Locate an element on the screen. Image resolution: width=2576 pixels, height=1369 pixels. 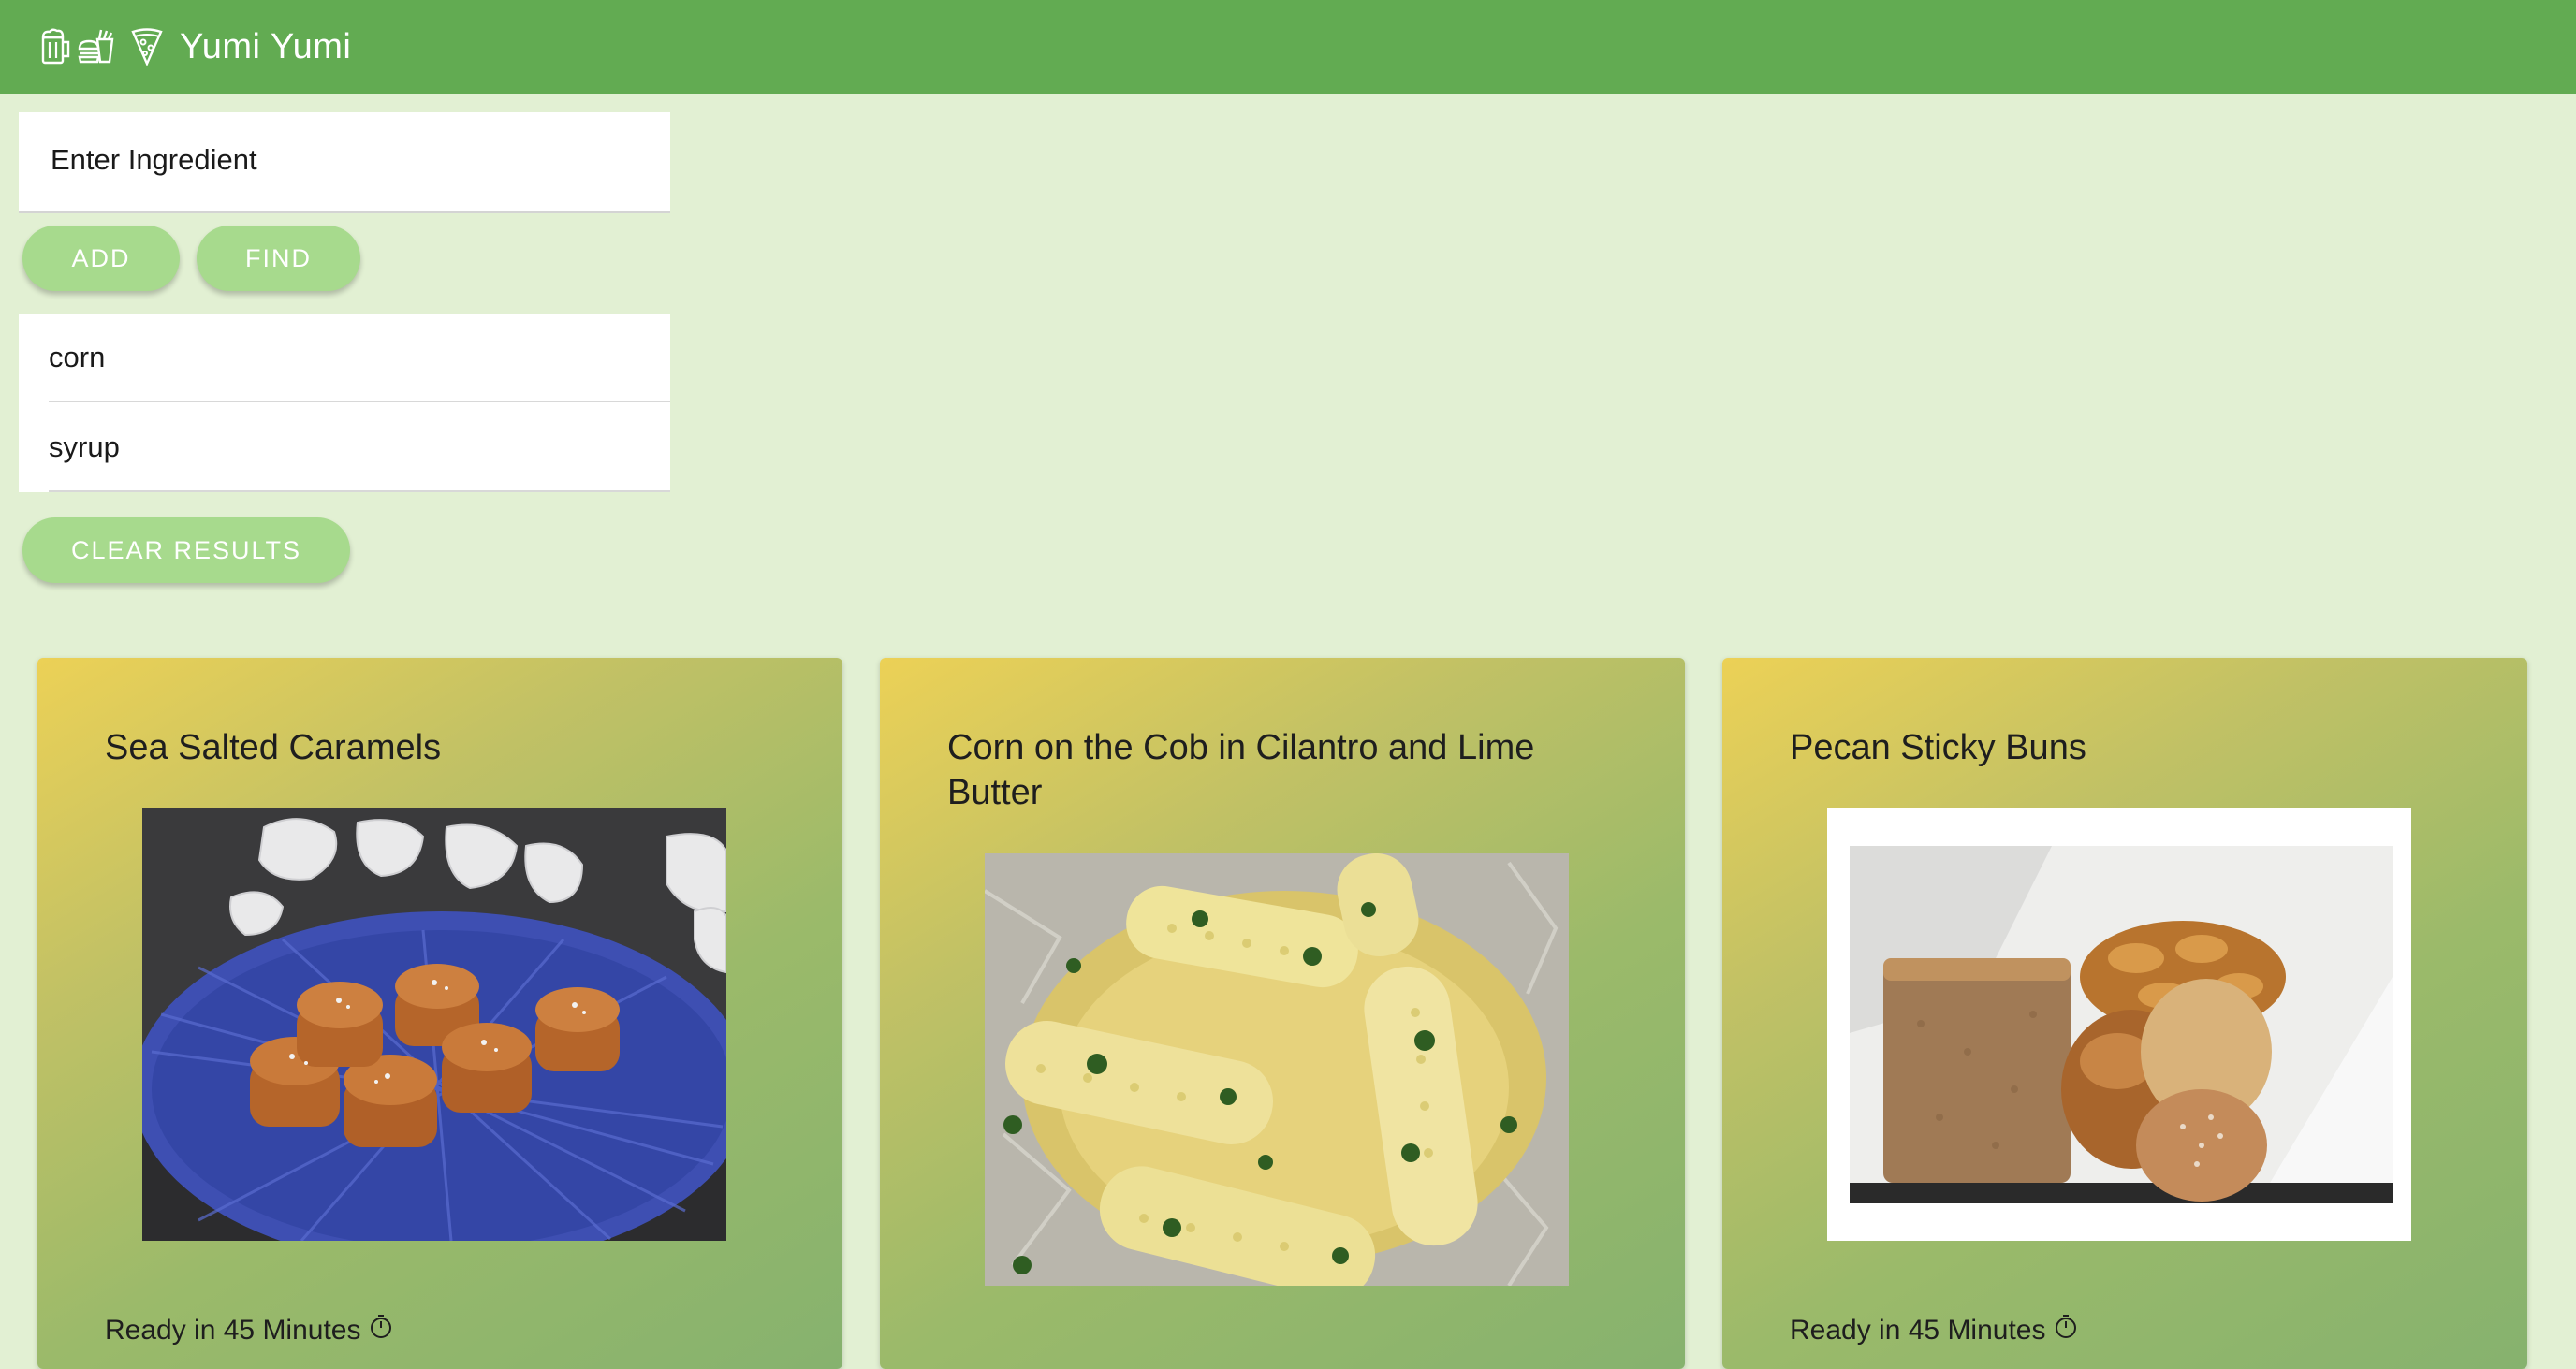
logo-icons is located at coordinates (101, 47).